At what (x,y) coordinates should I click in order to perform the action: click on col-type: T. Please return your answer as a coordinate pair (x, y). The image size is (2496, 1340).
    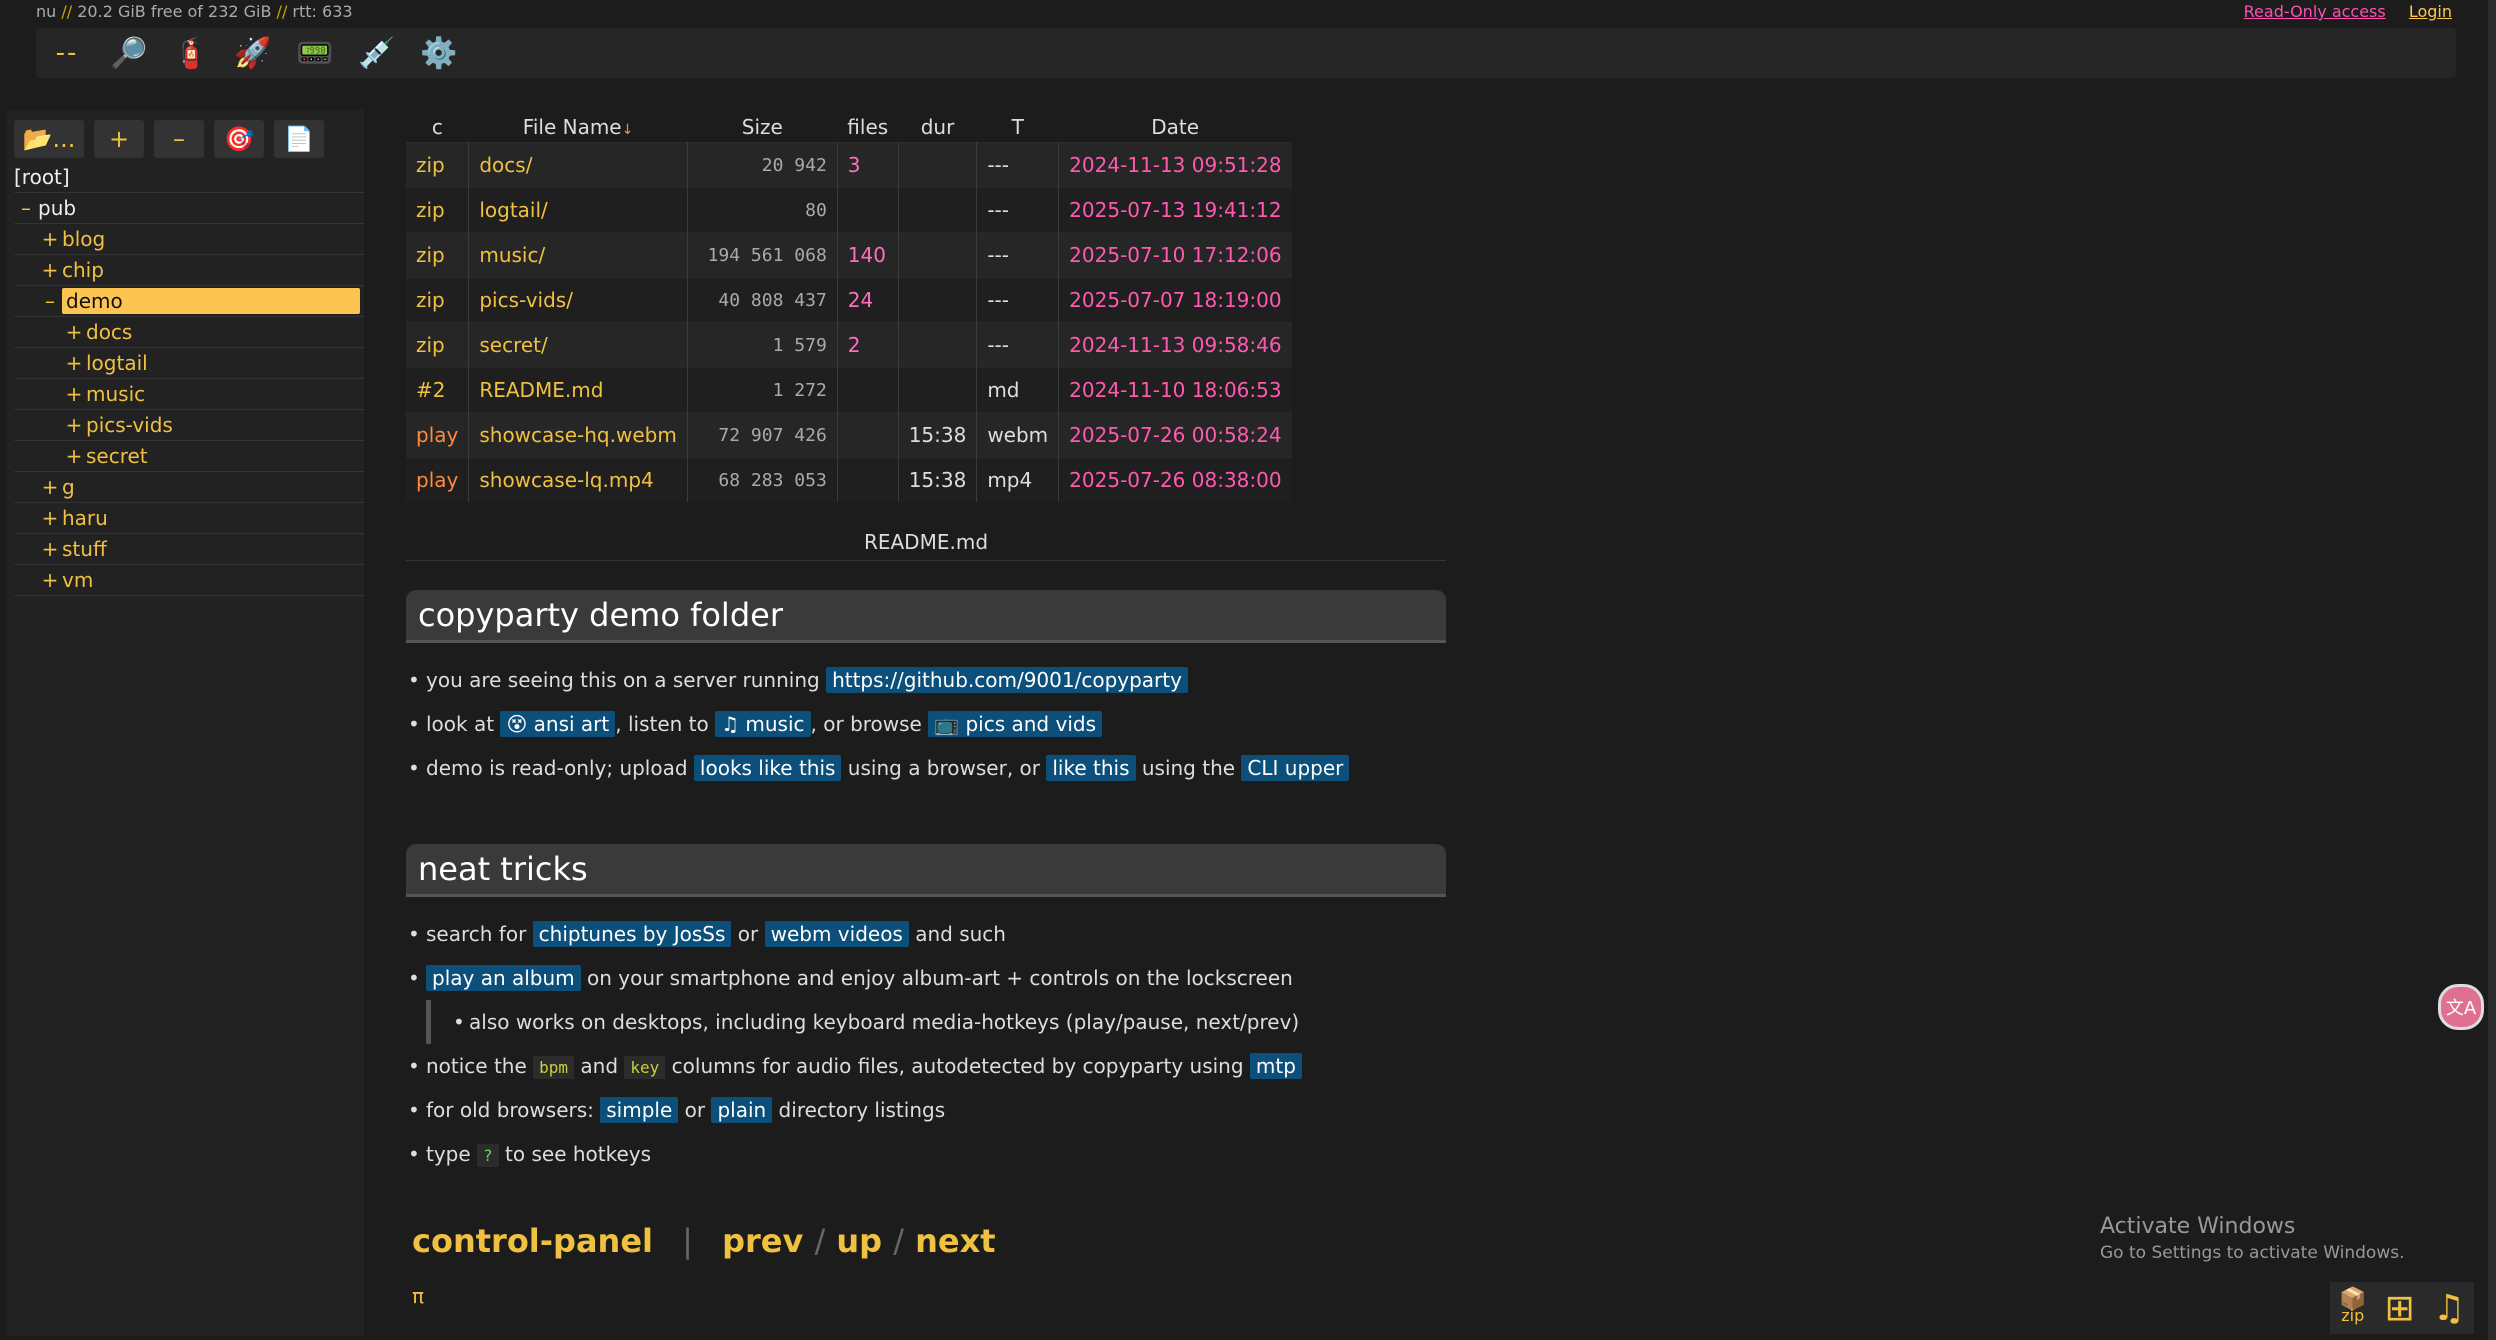
    Looking at the image, I should click on (1018, 127).